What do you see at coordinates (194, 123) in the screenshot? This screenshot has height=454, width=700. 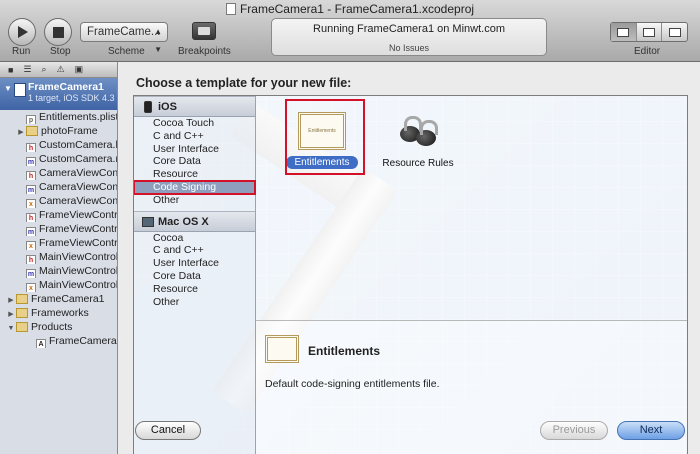 I see `category-item: Cocoa Touch` at bounding box center [194, 123].